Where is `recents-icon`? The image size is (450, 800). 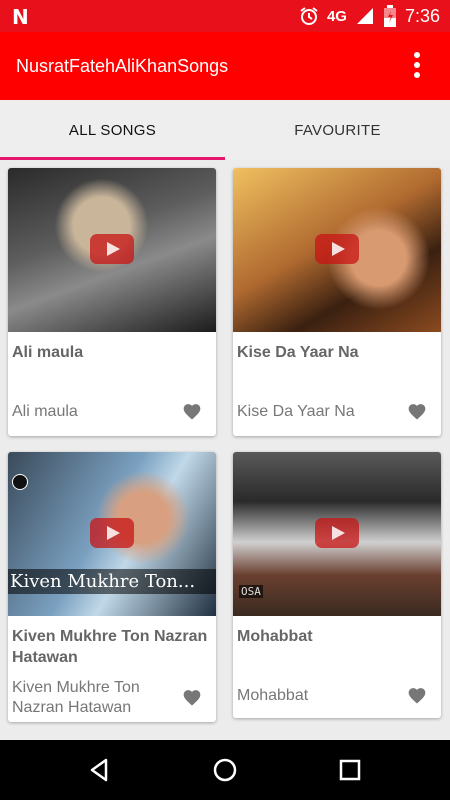 recents-icon is located at coordinates (350, 770).